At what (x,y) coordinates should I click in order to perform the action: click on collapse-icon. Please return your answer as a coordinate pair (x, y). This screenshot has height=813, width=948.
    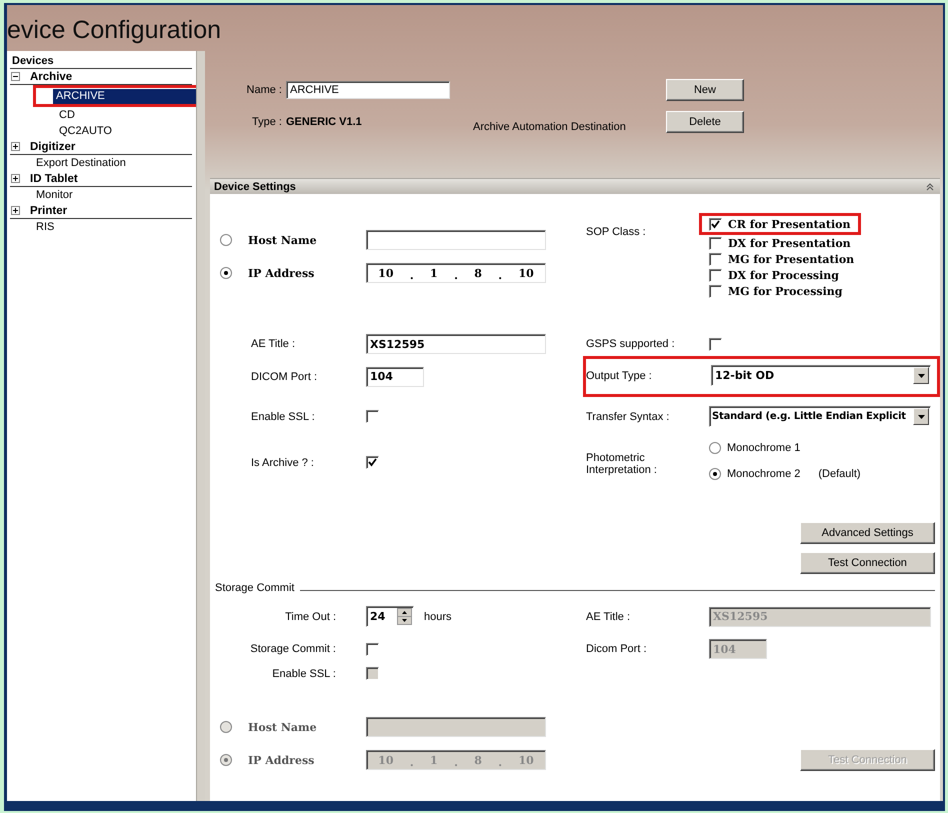
    Looking at the image, I should click on (15, 76).